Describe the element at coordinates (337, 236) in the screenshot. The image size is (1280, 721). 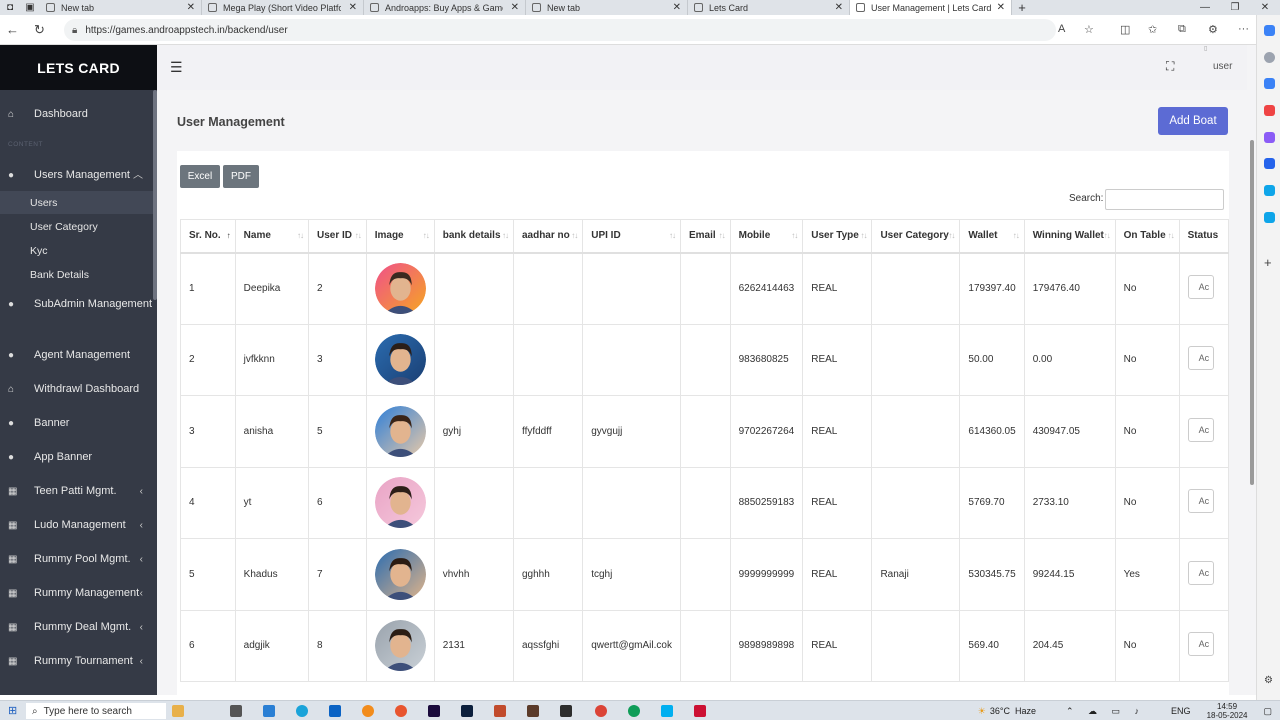
I see `column-header: User ID ↑↓` at that location.